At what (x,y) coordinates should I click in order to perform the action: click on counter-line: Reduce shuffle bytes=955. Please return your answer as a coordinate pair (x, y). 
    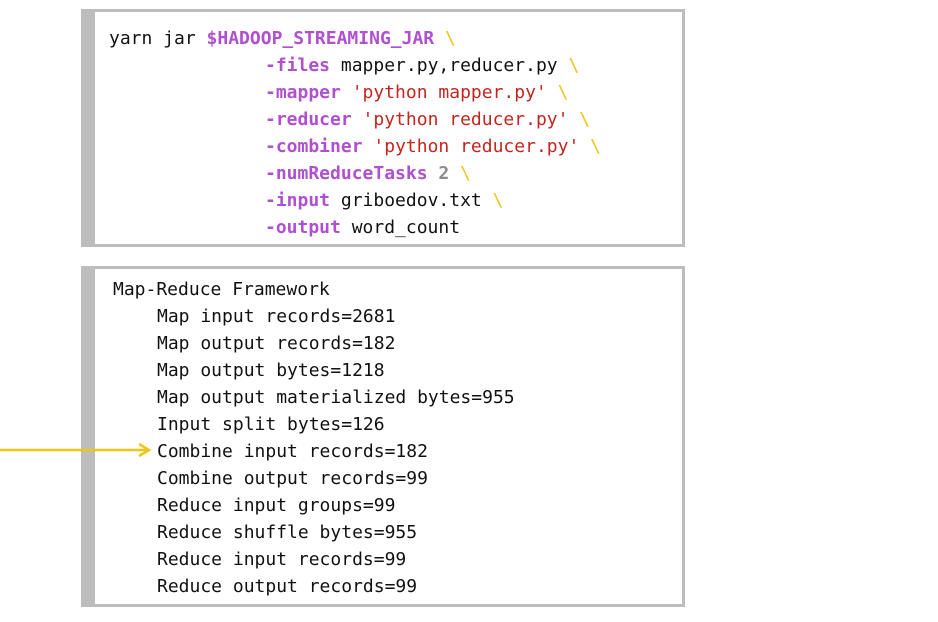
    Looking at the image, I should click on (287, 532).